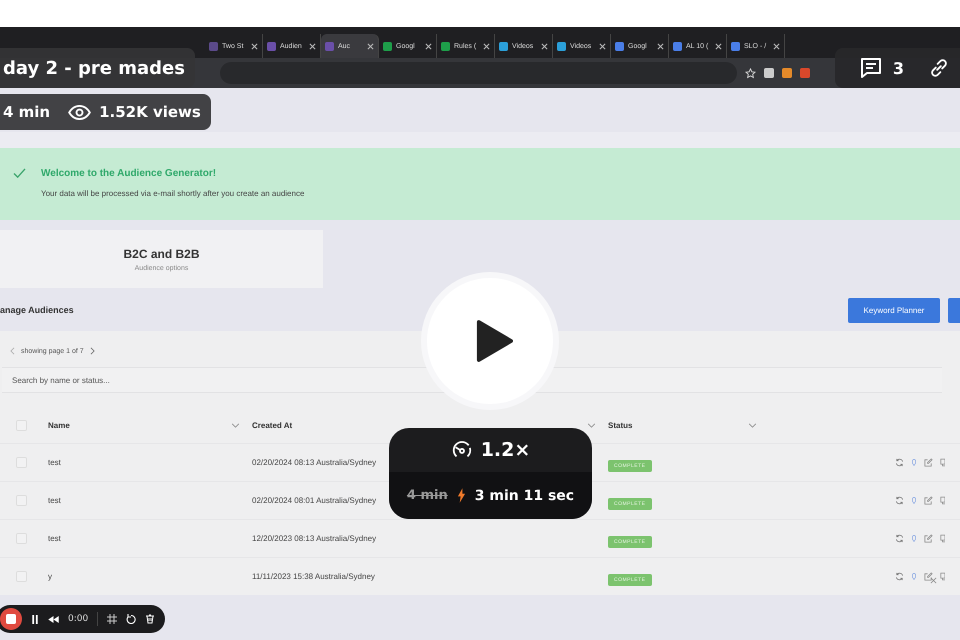 This screenshot has height=640, width=960. Describe the element at coordinates (898, 68) in the screenshot. I see `comment-count: 3` at that location.